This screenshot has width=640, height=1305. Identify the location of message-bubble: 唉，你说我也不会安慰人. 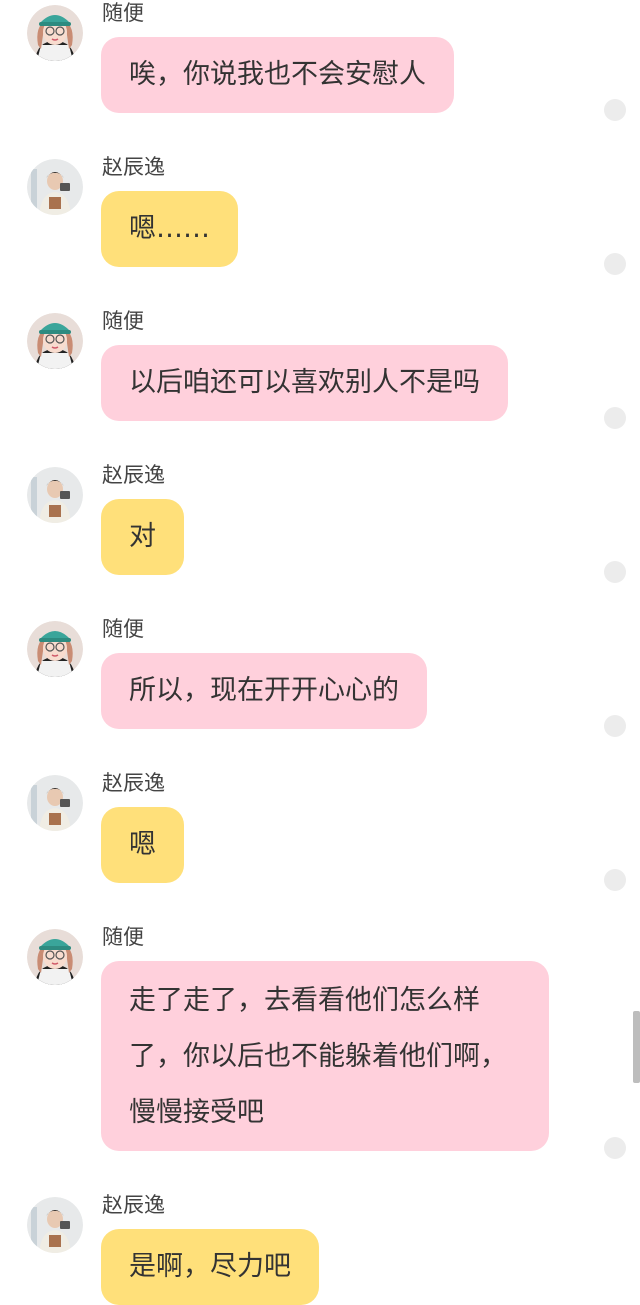
(277, 75).